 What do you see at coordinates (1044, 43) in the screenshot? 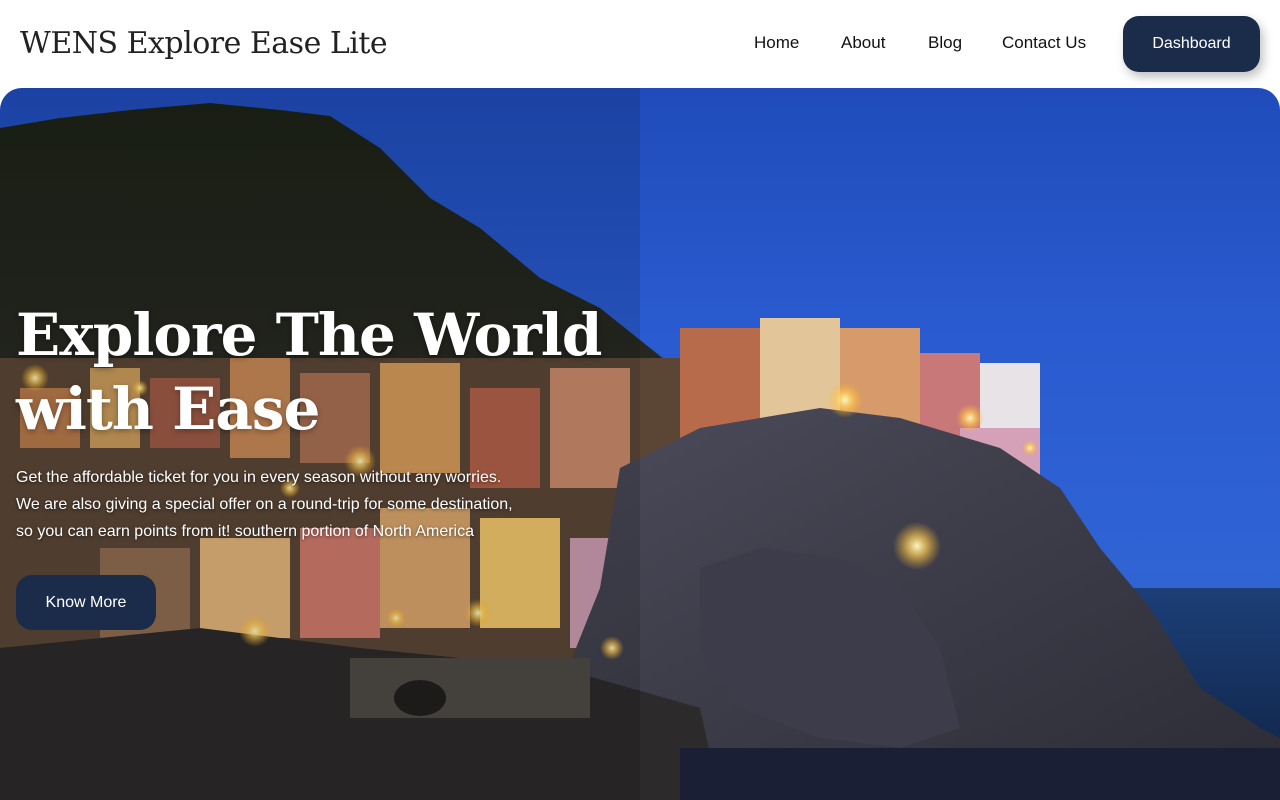
I see `nav-contact-us: Contact Us` at bounding box center [1044, 43].